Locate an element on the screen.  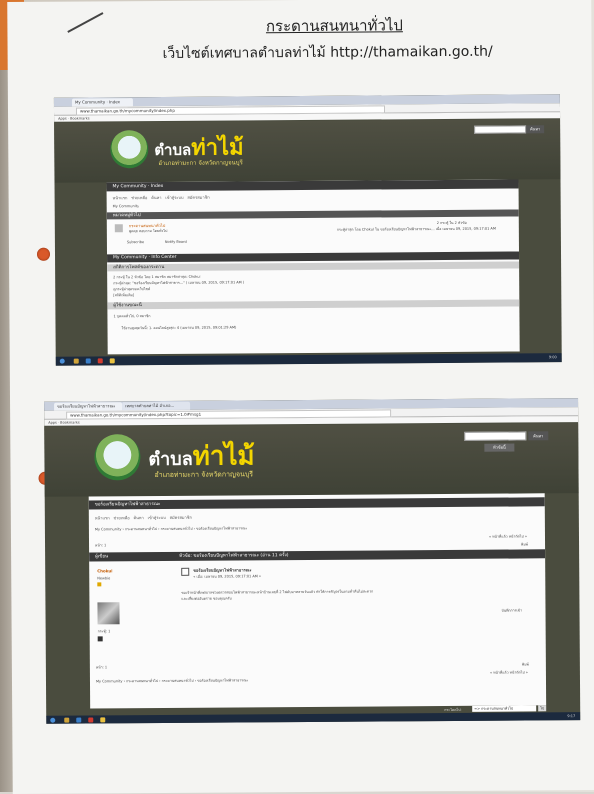
board-icon is located at coordinates (118, 228).